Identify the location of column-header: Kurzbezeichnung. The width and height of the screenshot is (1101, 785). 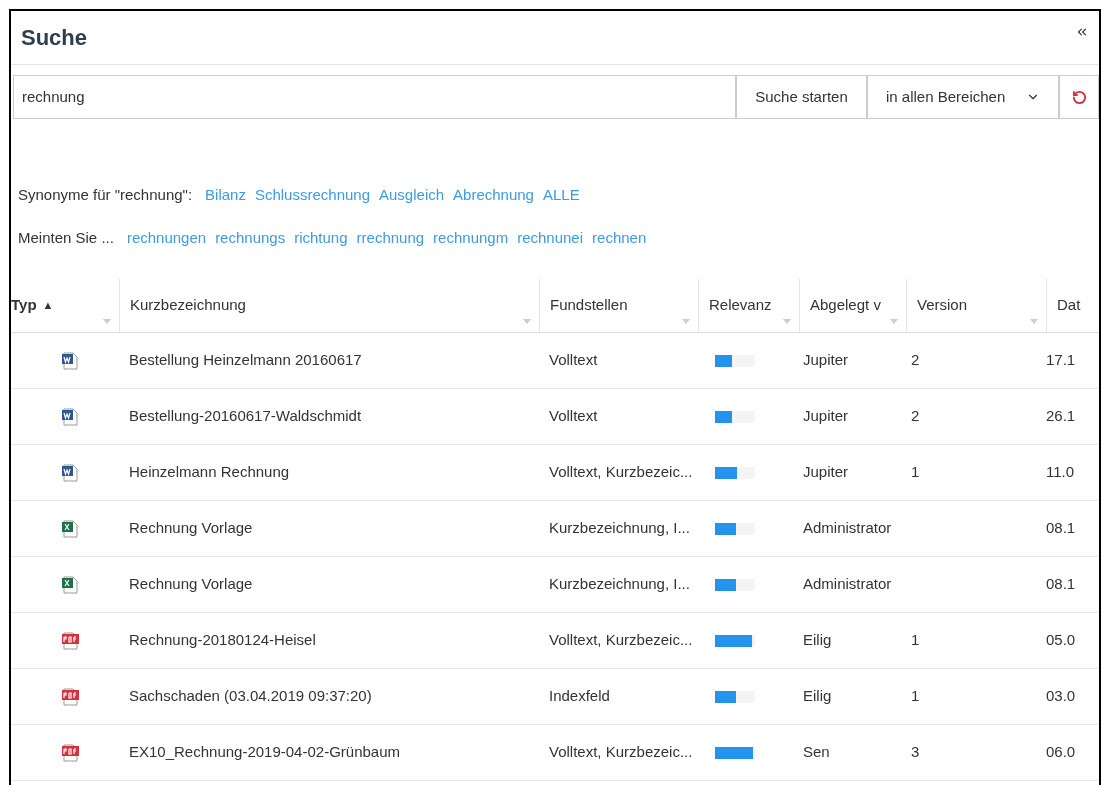
(188, 305).